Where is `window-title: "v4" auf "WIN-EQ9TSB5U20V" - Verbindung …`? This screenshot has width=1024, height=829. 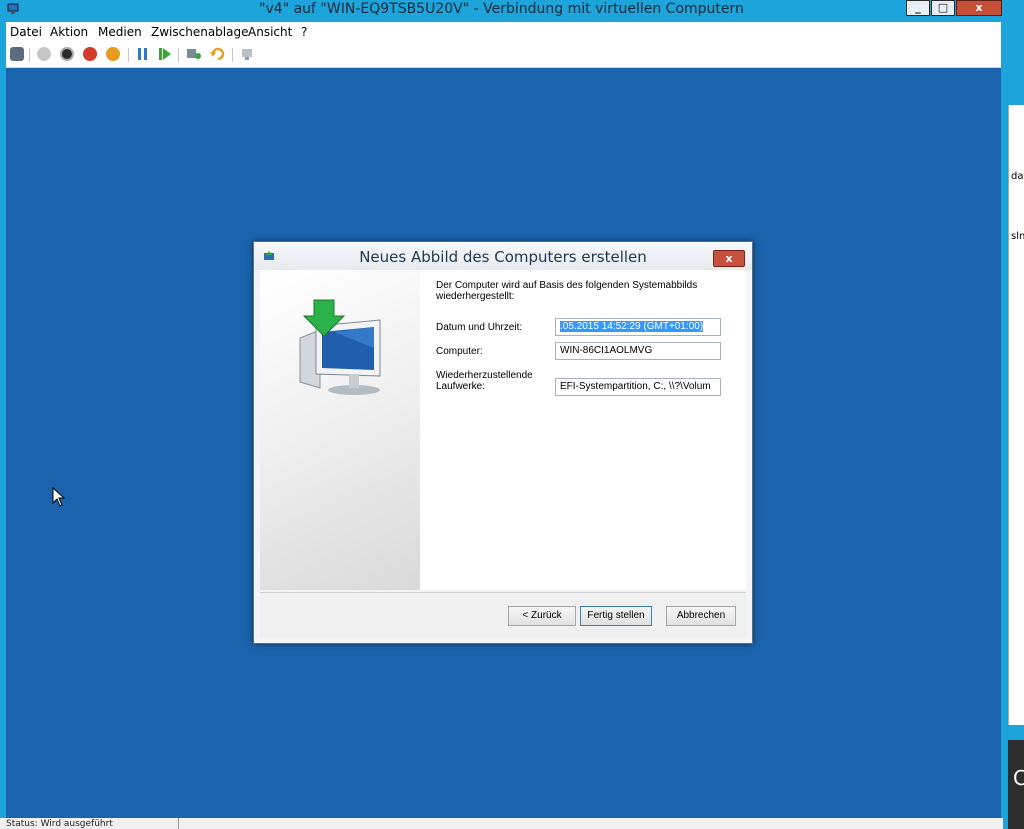 window-title: "v4" auf "WIN-EQ9TSB5U20V" - Verbindung … is located at coordinates (501, 9).